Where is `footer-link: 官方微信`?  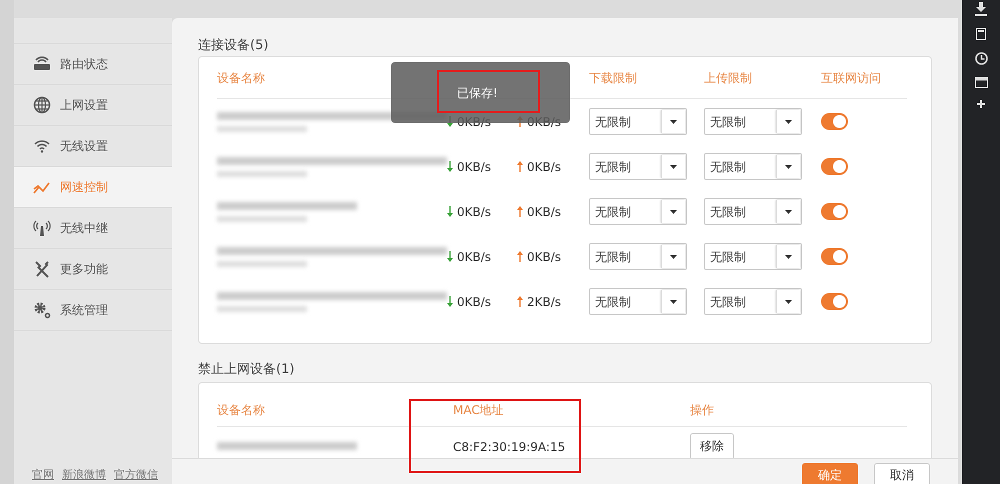 footer-link: 官方微信 is located at coordinates (136, 474).